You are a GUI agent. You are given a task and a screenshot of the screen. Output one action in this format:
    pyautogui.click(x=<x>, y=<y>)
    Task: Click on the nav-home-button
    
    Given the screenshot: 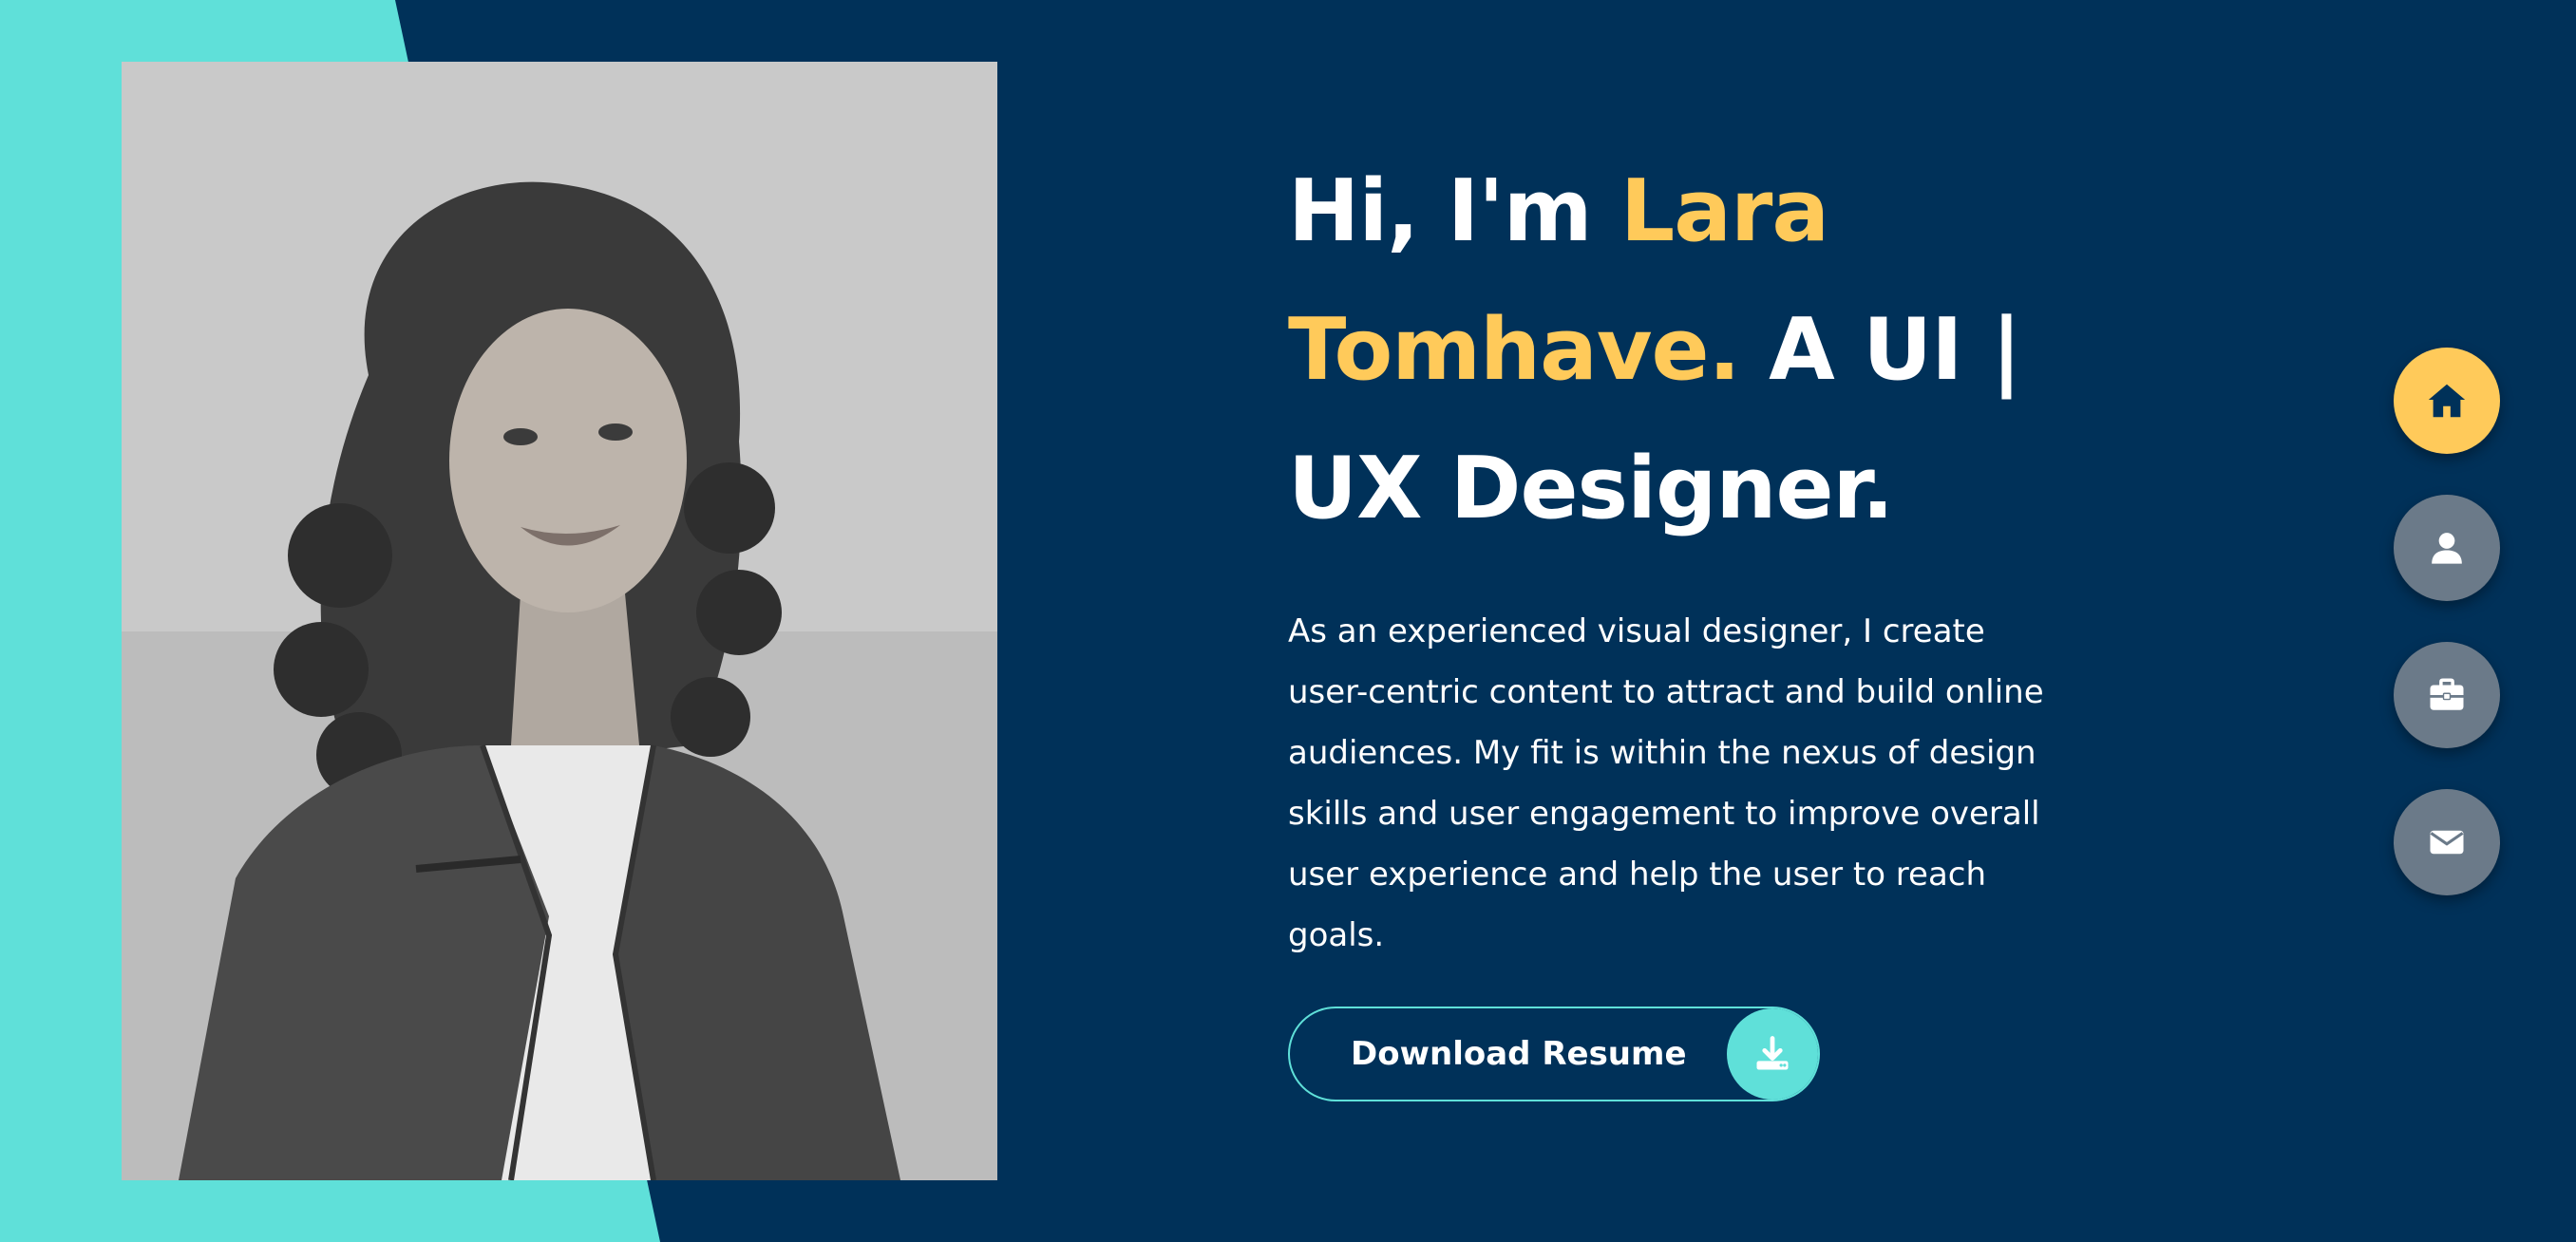 What is the action you would take?
    pyautogui.click(x=2447, y=401)
    